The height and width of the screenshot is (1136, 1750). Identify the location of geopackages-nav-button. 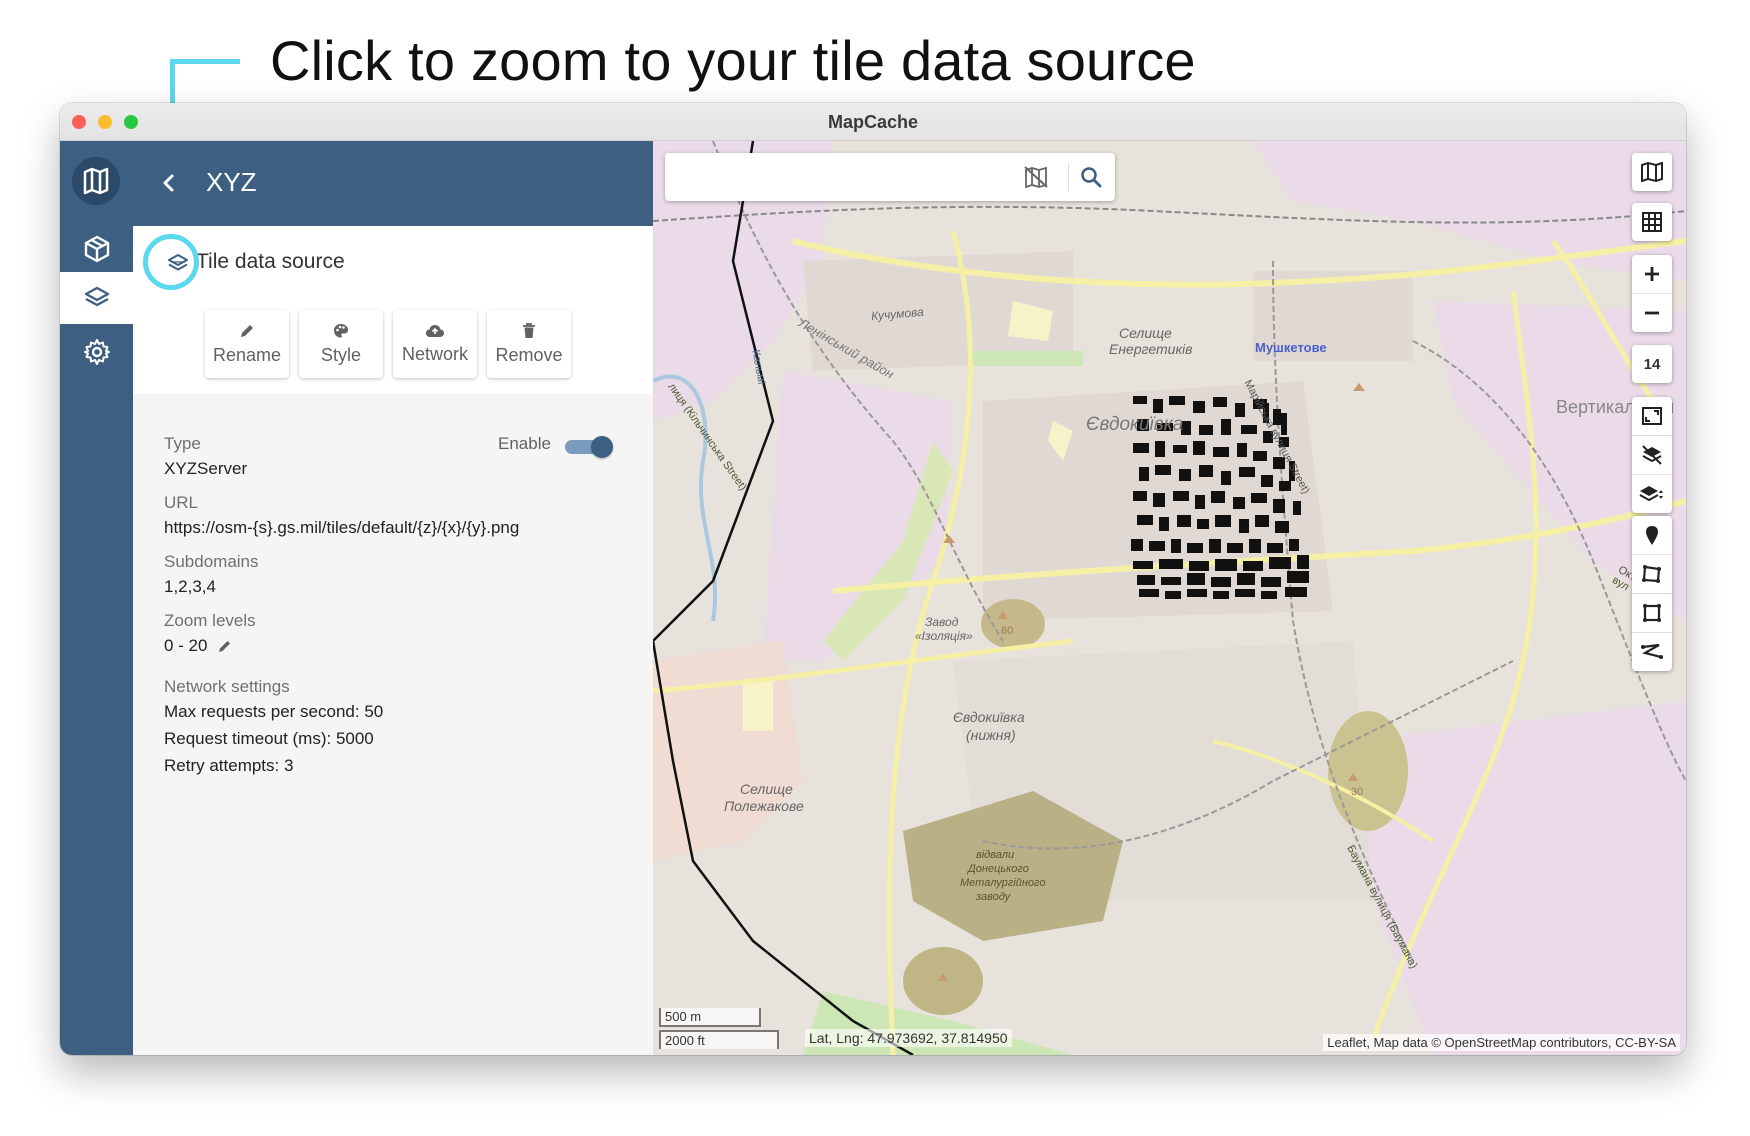
(96, 249).